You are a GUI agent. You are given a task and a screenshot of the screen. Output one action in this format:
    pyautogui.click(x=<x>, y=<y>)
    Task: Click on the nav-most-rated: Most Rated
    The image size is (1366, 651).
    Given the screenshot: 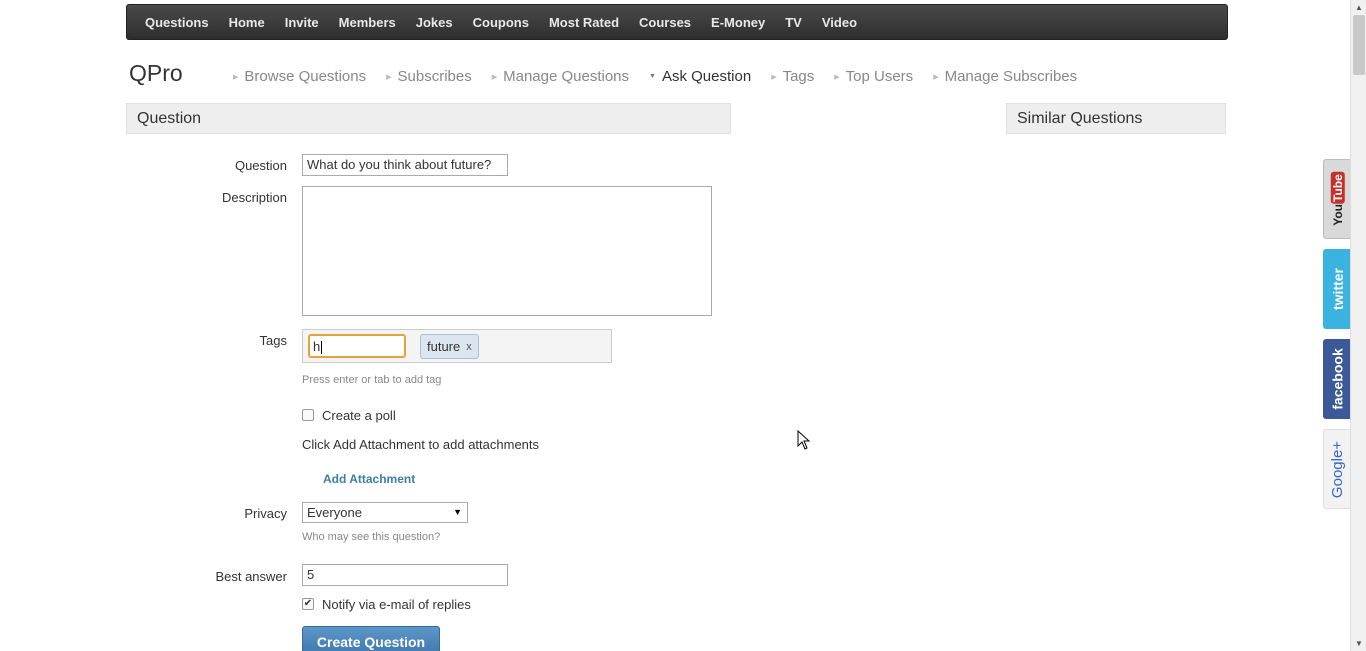 What is the action you would take?
    pyautogui.click(x=584, y=22)
    